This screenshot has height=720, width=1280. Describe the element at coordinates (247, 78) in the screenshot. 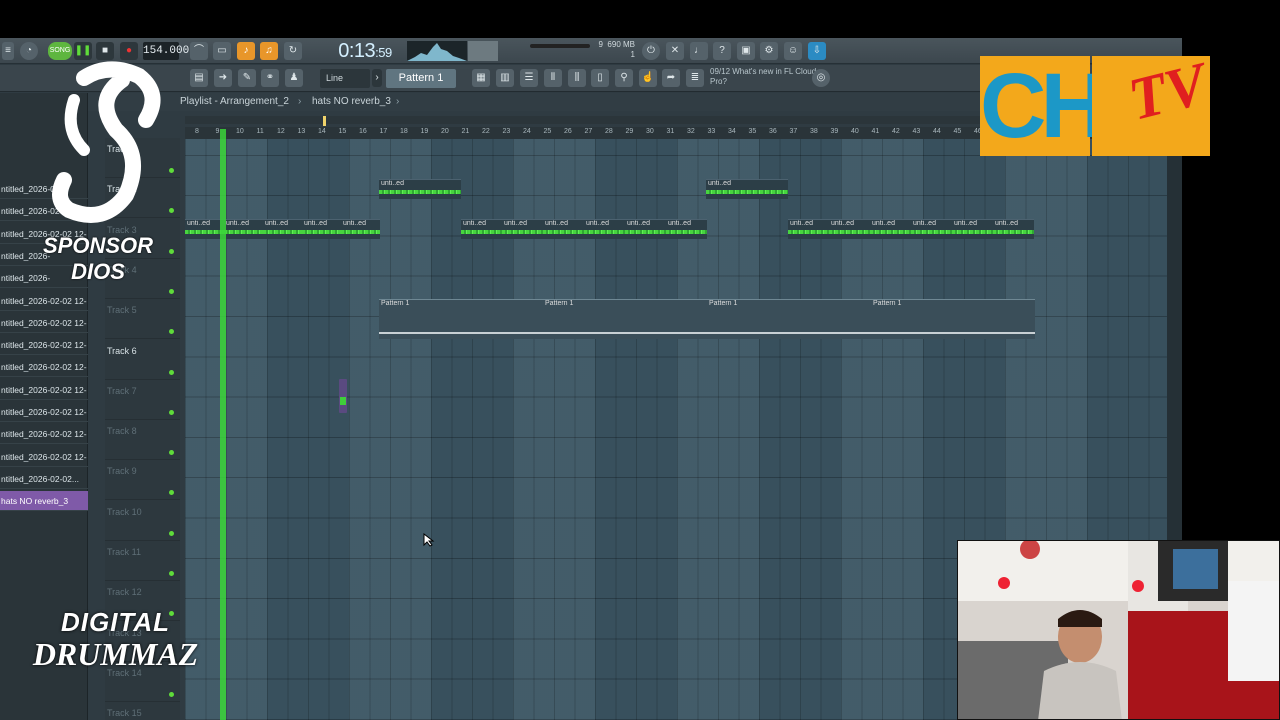

I see `brush-icon: ✎` at that location.